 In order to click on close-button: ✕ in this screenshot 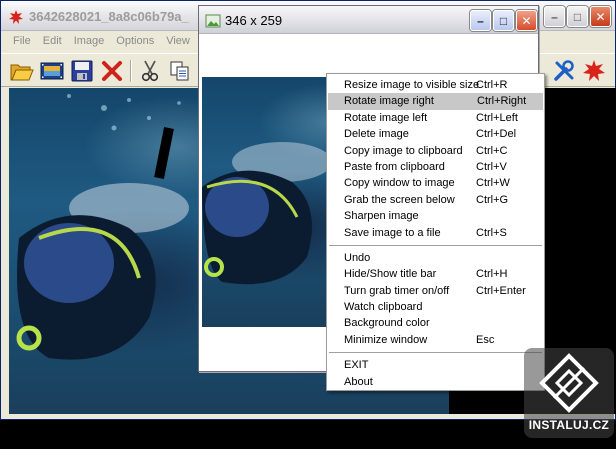, I will do `click(600, 16)`.